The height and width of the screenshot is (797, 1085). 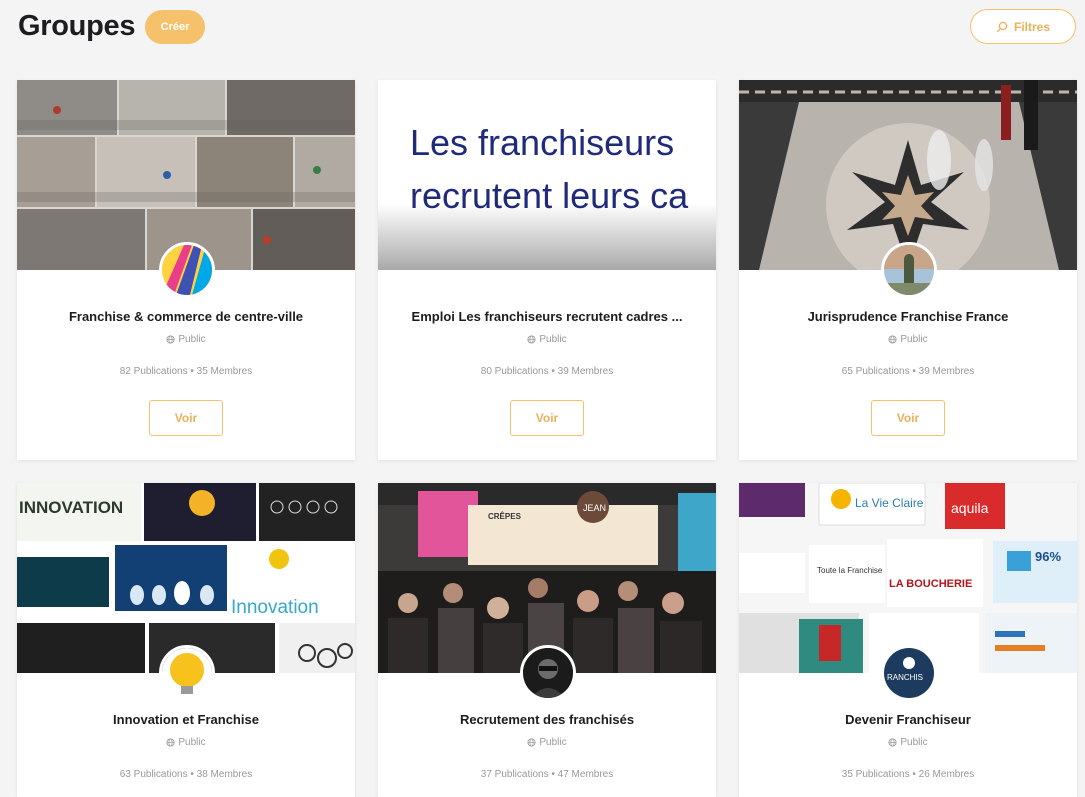 What do you see at coordinates (1031, 26) in the screenshot?
I see `filters-label: Filtres` at bounding box center [1031, 26].